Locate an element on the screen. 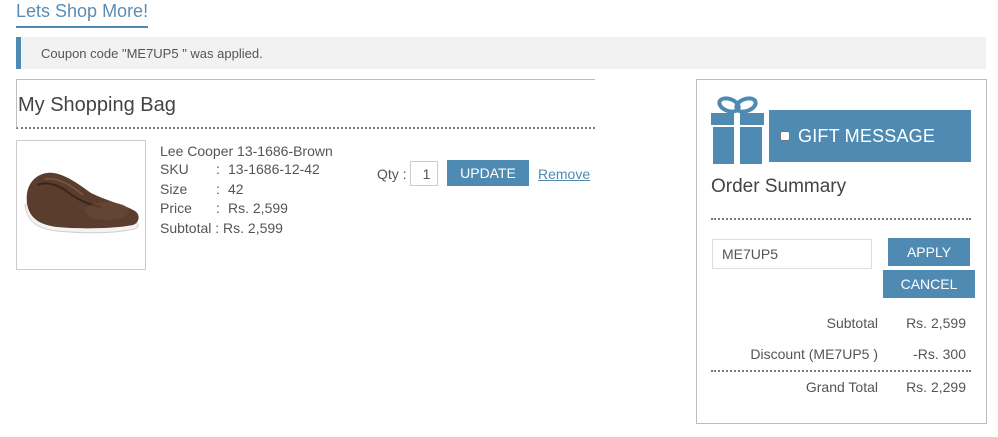 Image resolution: width=998 pixels, height=437 pixels. coupon-notice-text: Coupon code "ME7UP5 " was applied. is located at coordinates (152, 53).